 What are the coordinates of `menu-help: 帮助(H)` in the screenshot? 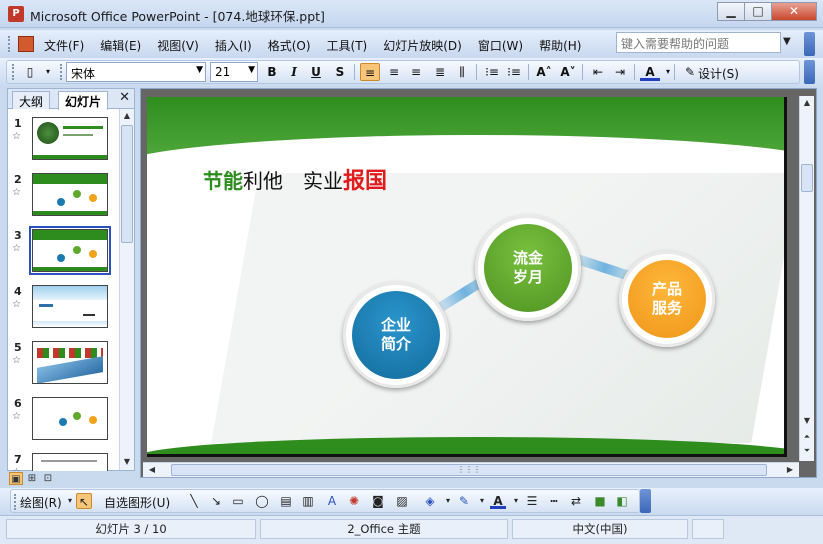 It's located at (560, 45).